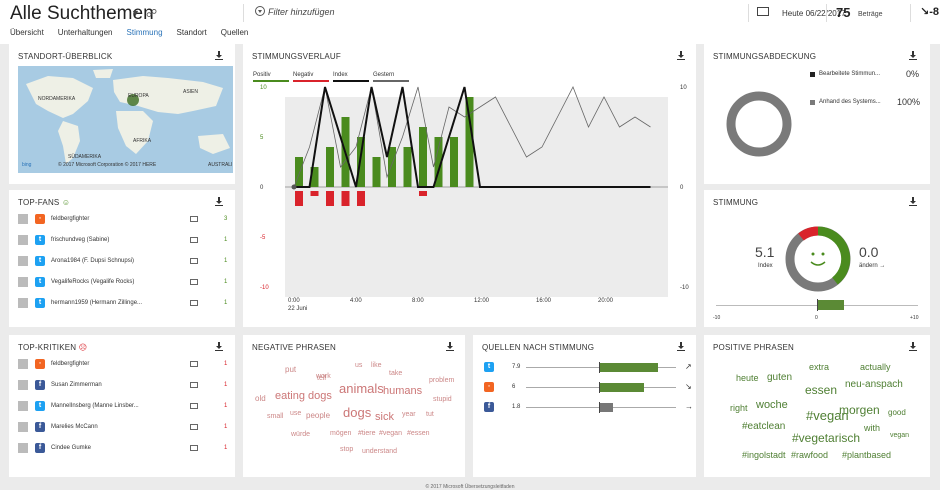  Describe the element at coordinates (384, 417) in the screenshot. I see `phrase: sick` at that location.